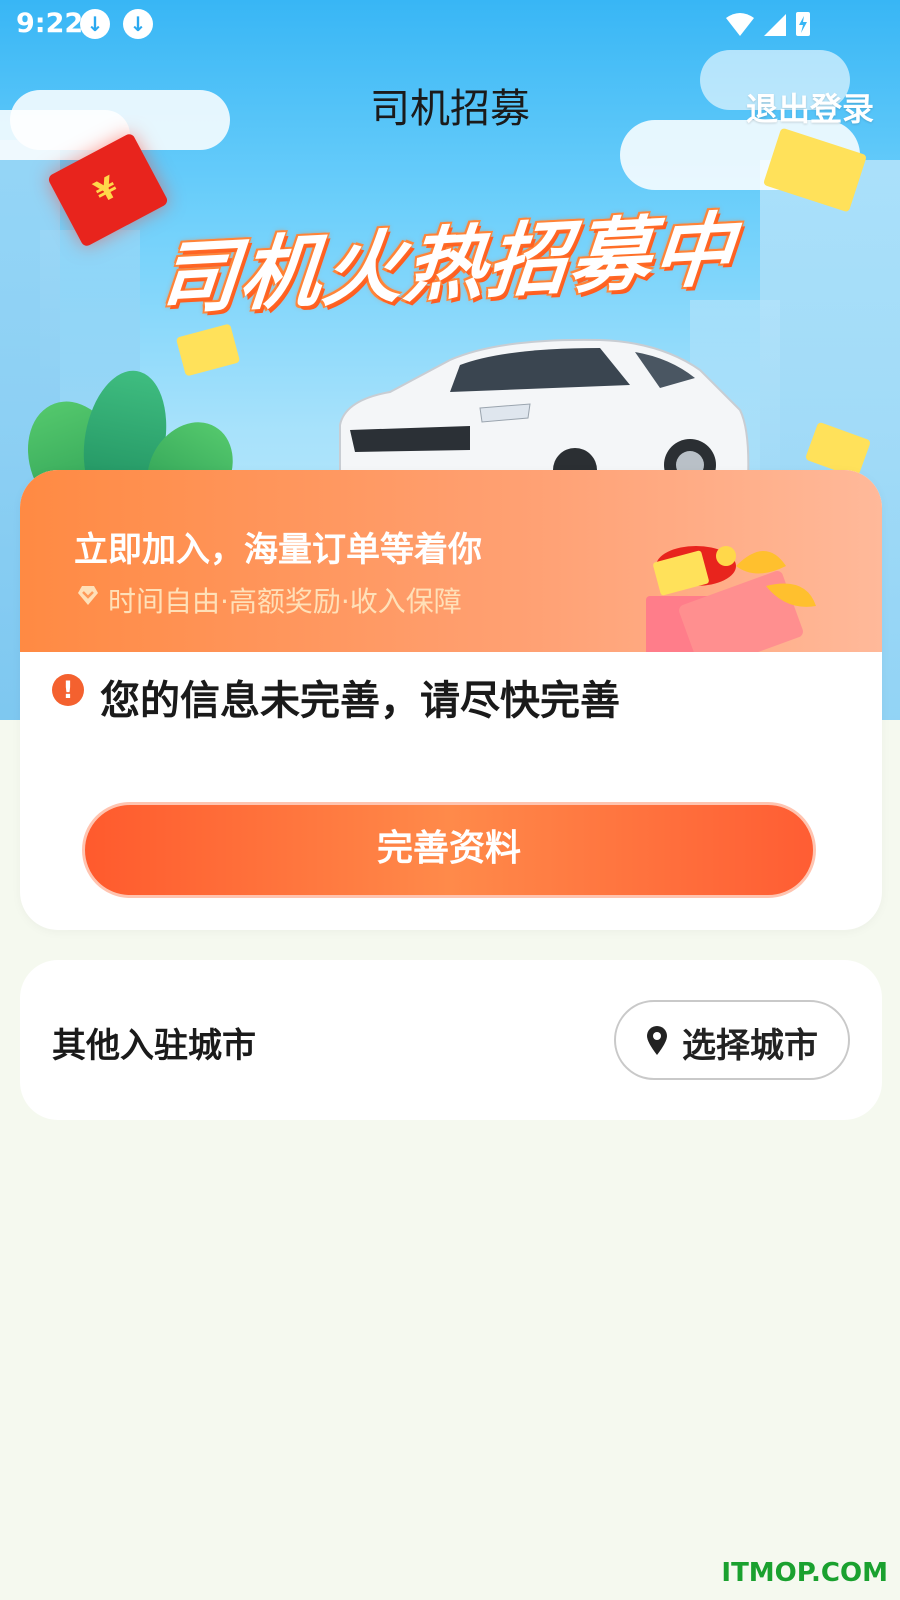  I want to click on watermark: ITMOP.COM, so click(804, 1573).